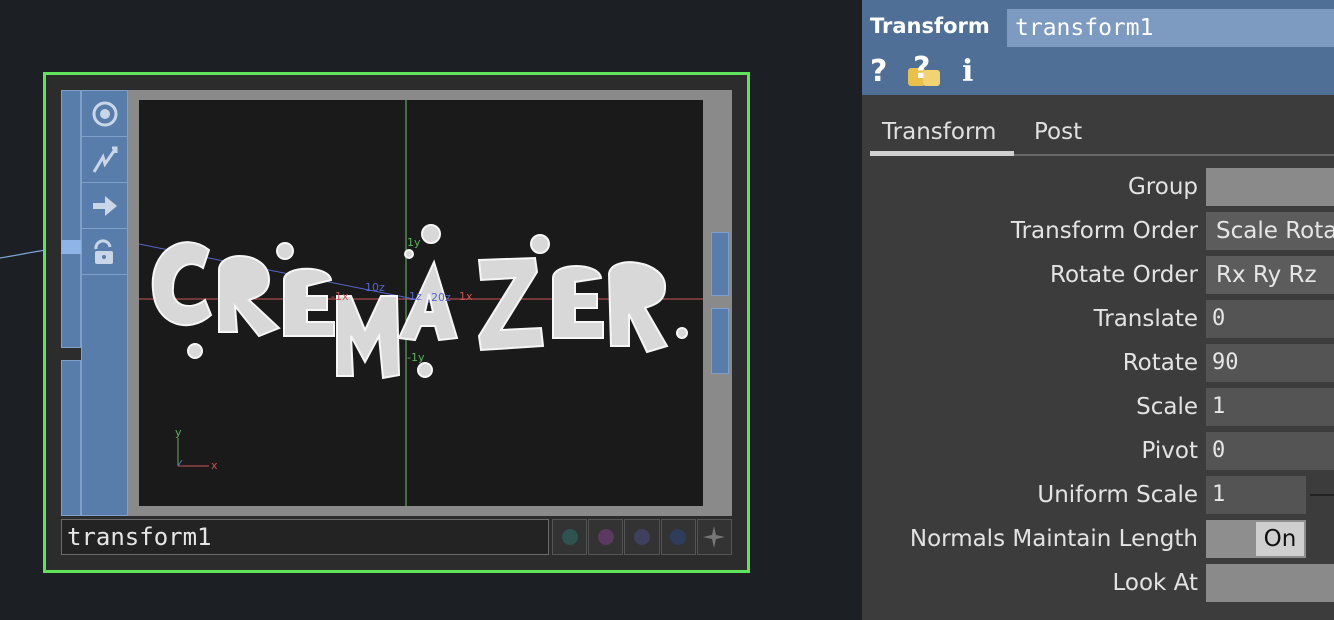  What do you see at coordinates (1170, 28) in the screenshot?
I see `operator-name-field: transform1` at bounding box center [1170, 28].